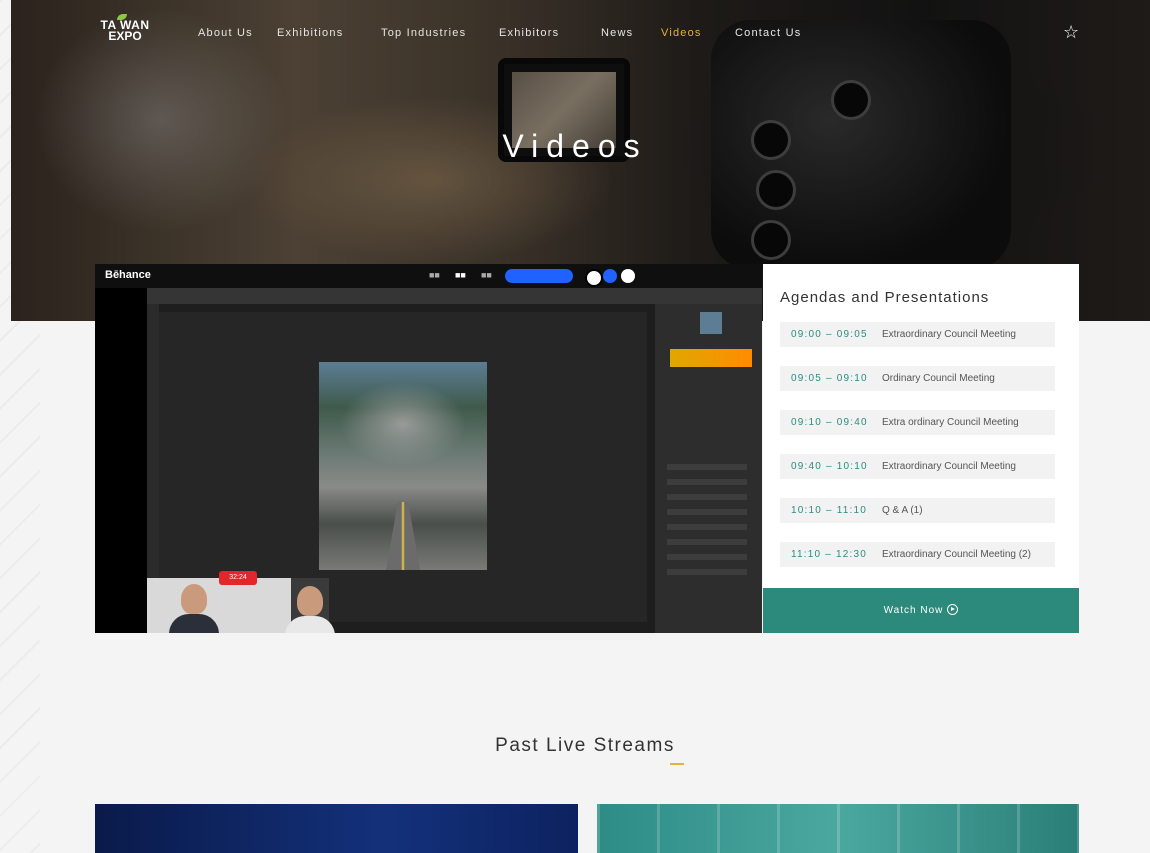  What do you see at coordinates (829, 334) in the screenshot?
I see `agenda-time: 09:00 – 09:05` at bounding box center [829, 334].